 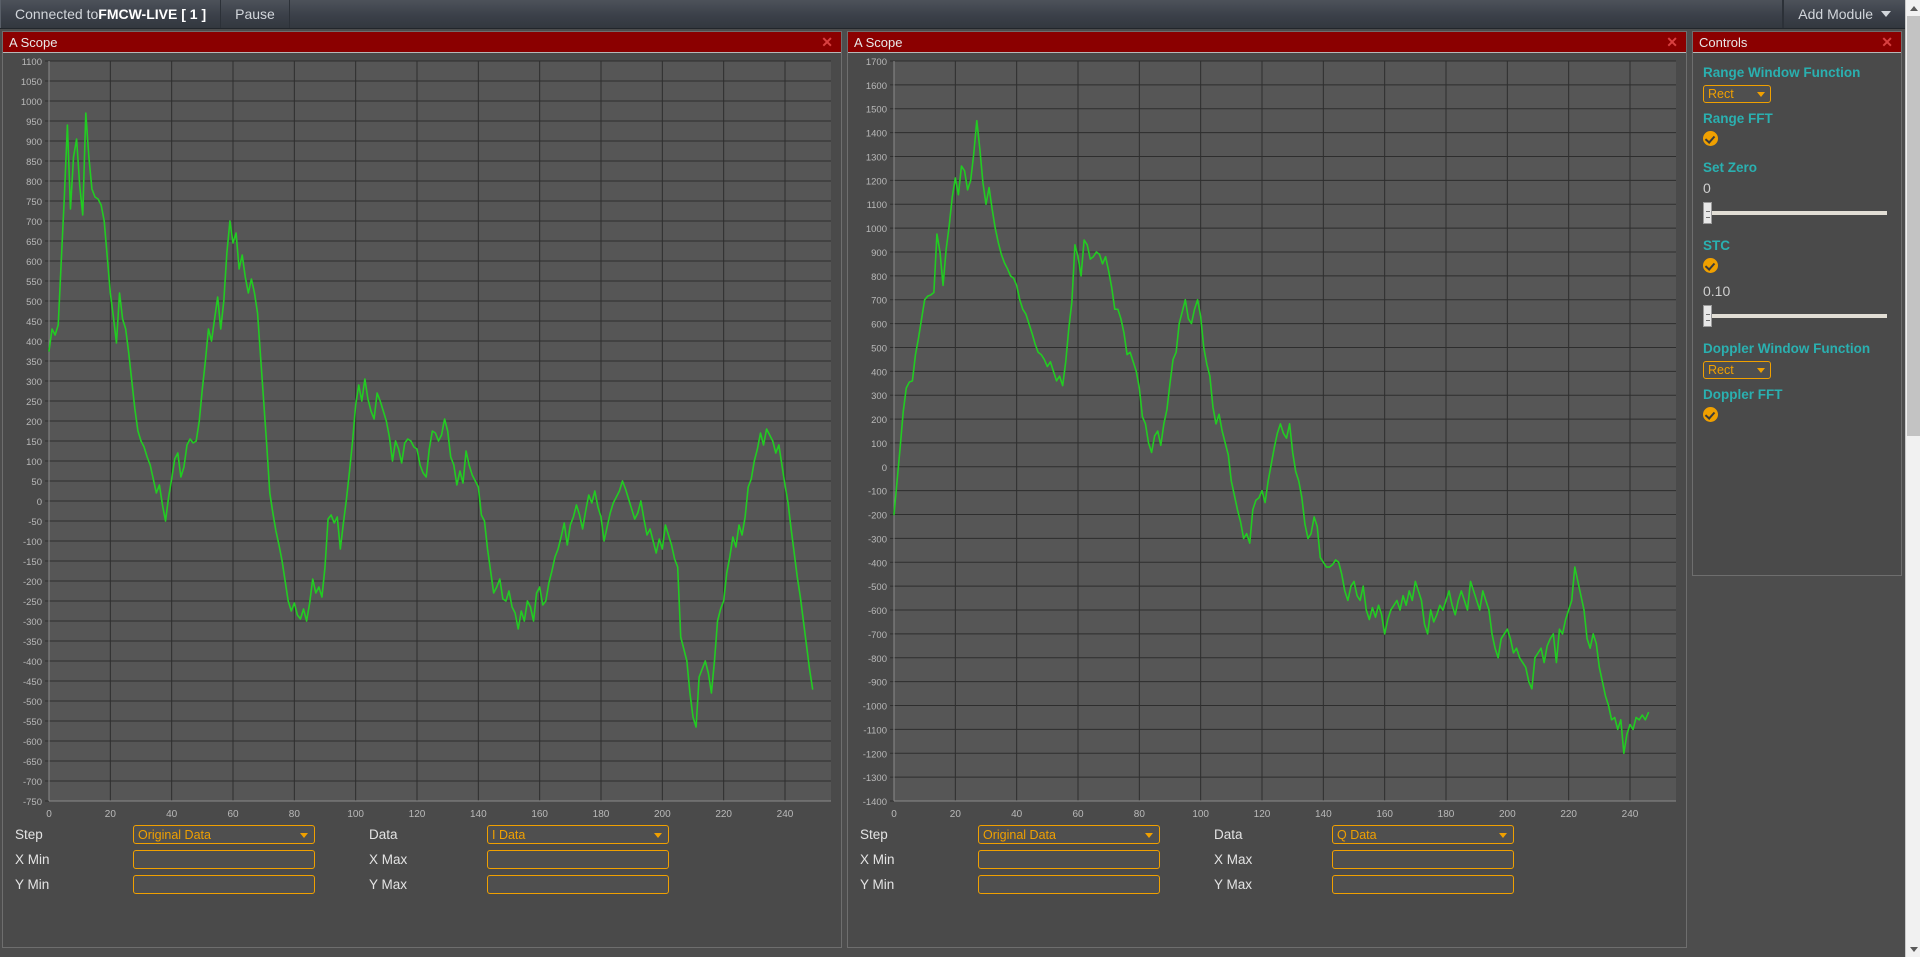 I want to click on svg-text: -600, so click(x=877, y=611).